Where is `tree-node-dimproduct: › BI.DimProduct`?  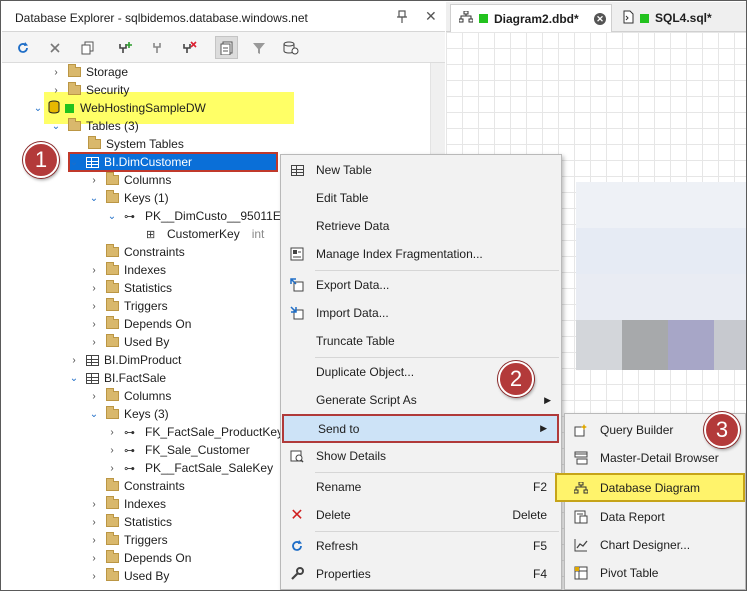 tree-node-dimproduct: › BI.DimProduct is located at coordinates (124, 360).